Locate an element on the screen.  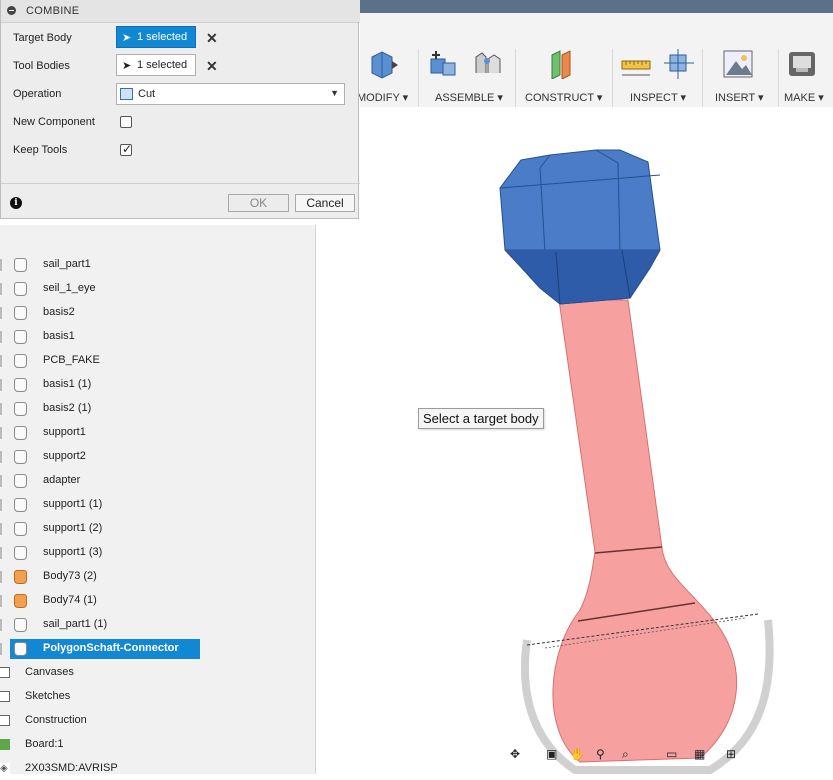
new-component-icon is located at coordinates (444, 64).